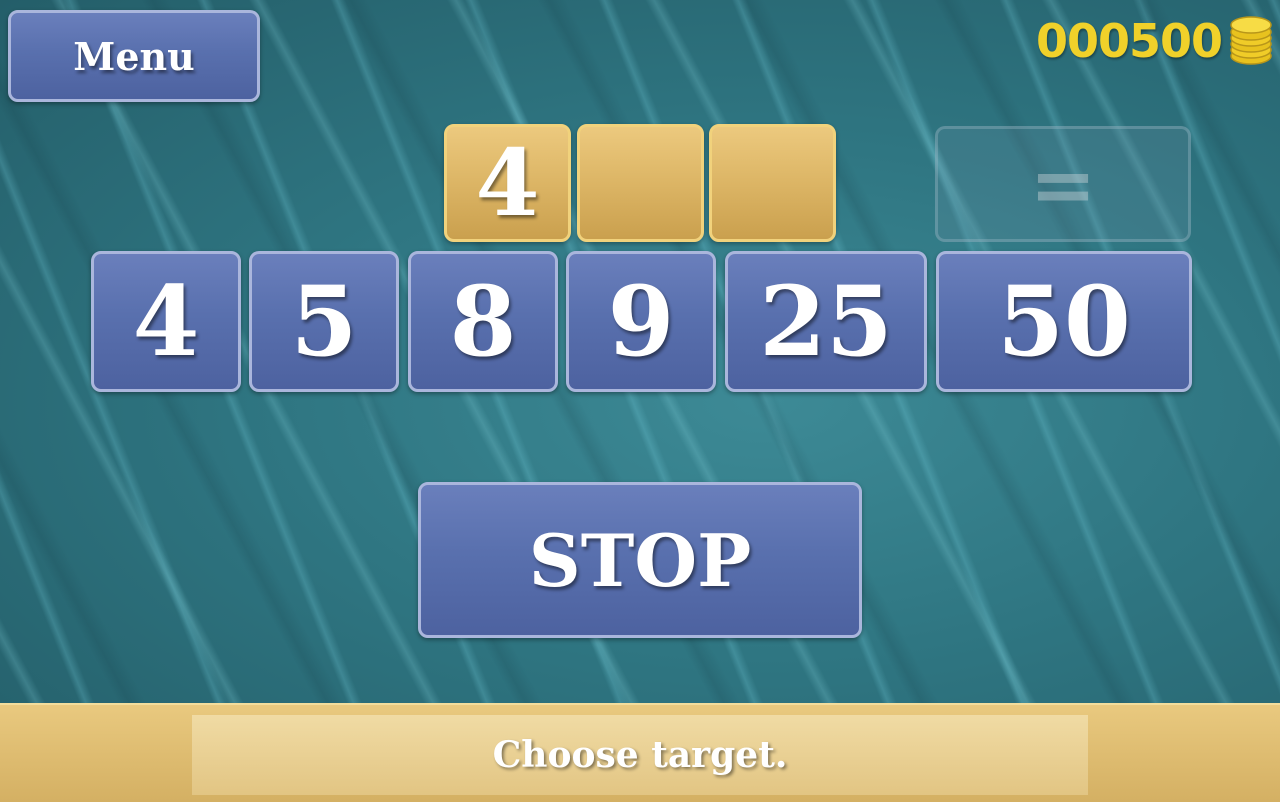 The image size is (1280, 802). I want to click on coin-score: 000500, so click(1129, 41).